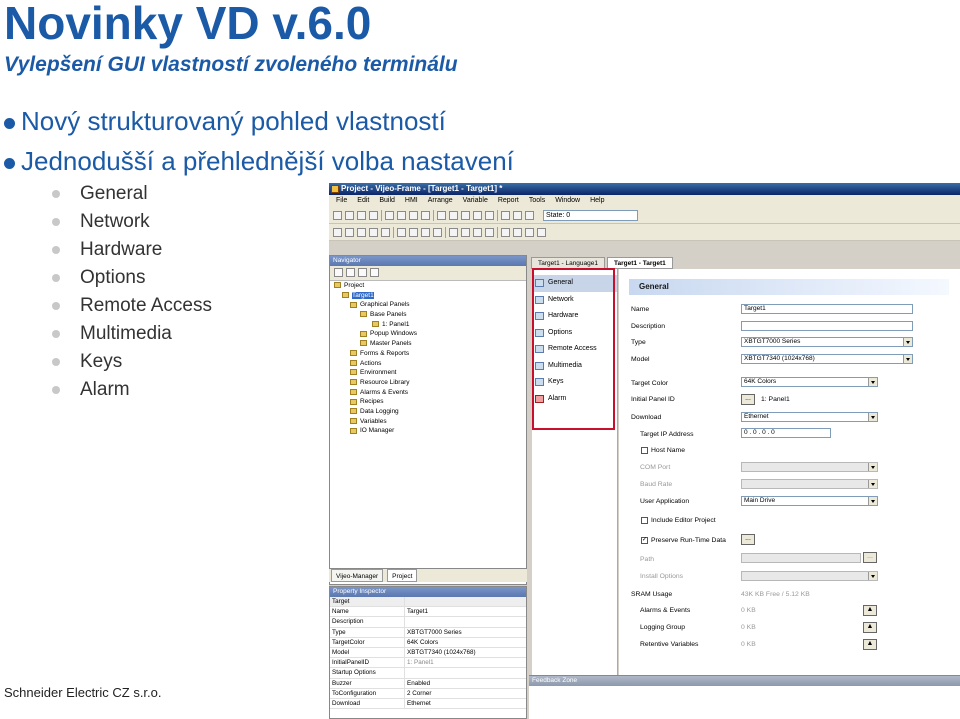 This screenshot has height=719, width=960. Describe the element at coordinates (357, 575) in the screenshot. I see `tab-vijeo-manager: Vijeo-Manager` at that location.